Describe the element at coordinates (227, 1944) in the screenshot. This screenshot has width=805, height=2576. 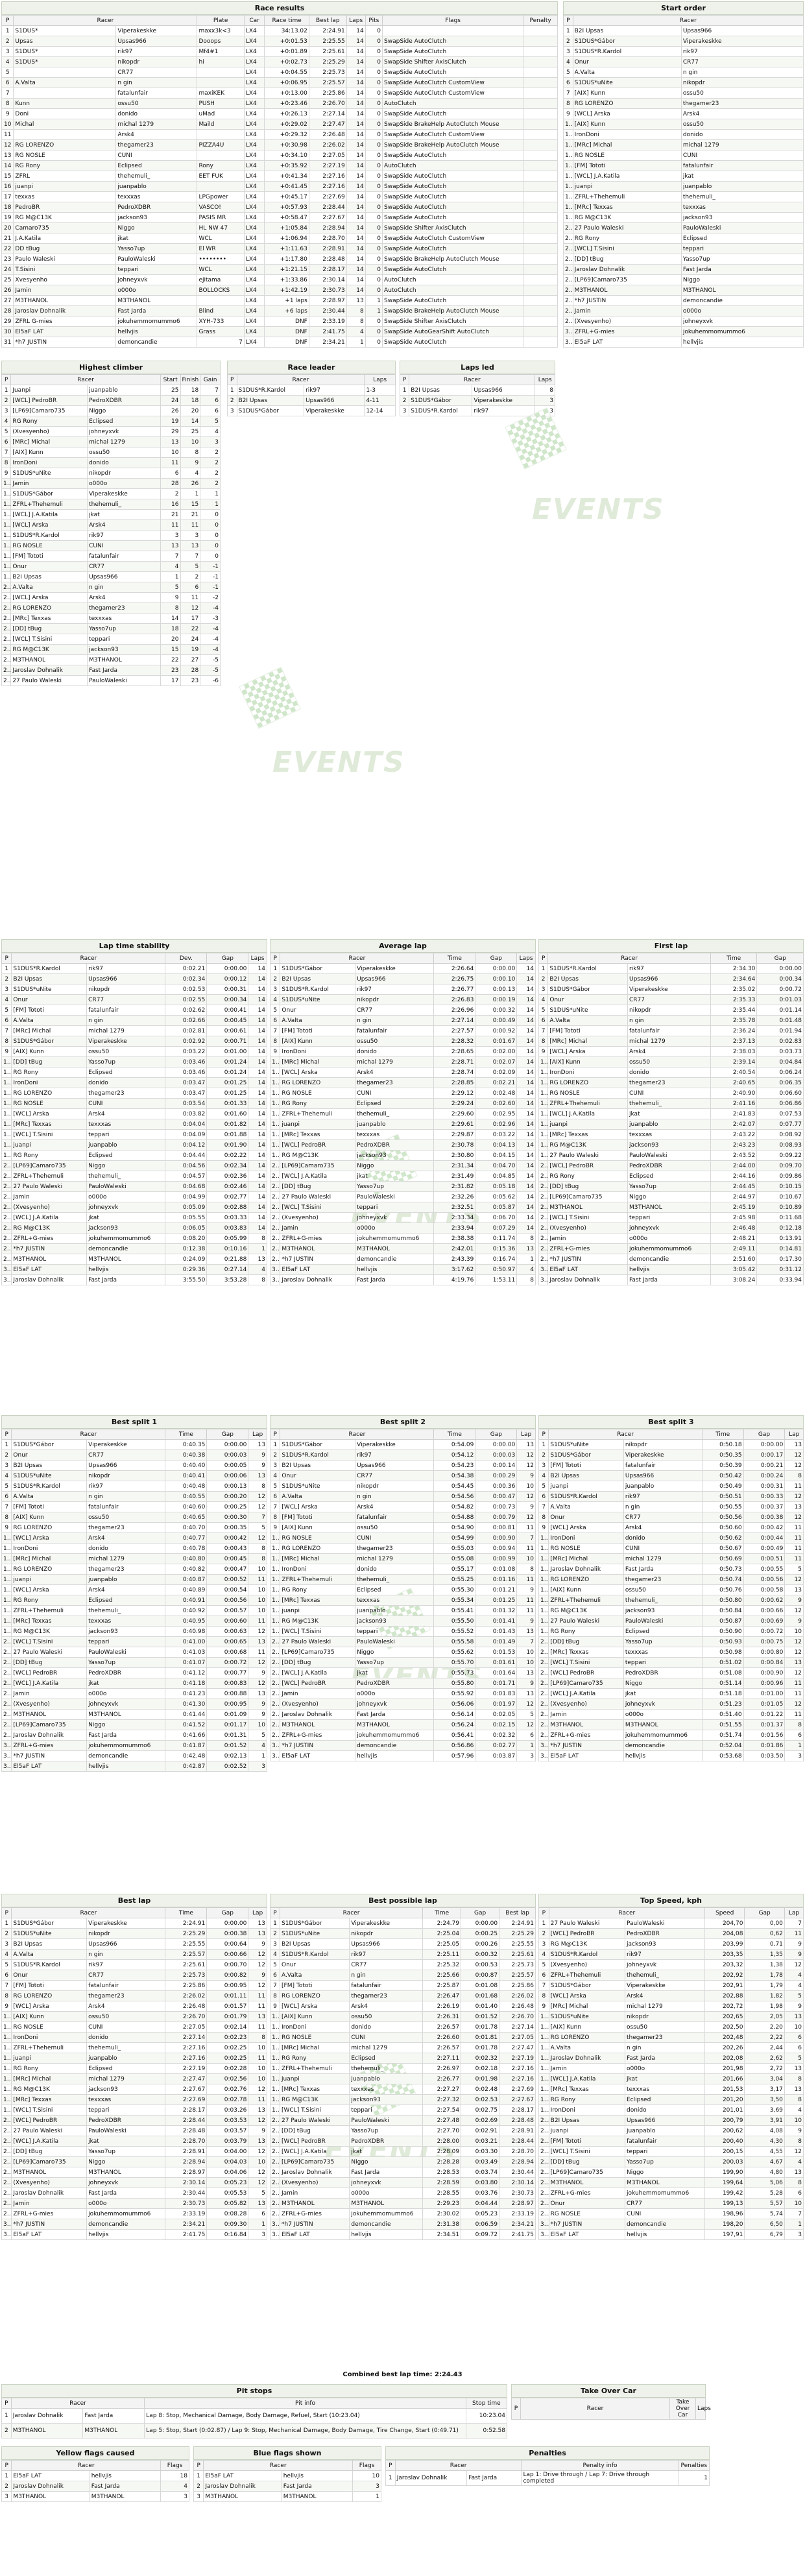
I see `table-cell: 0:00.64` at that location.